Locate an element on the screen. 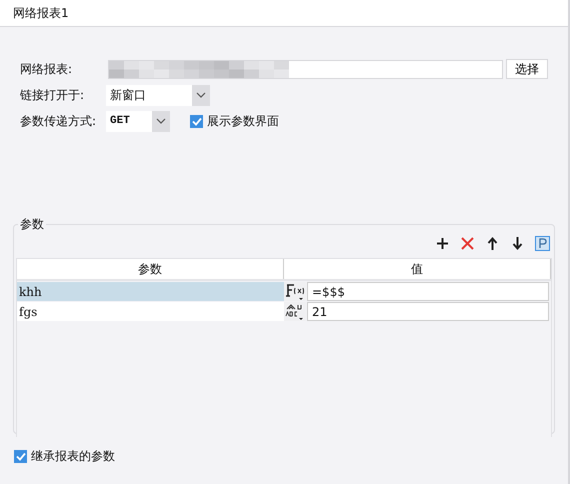 The image size is (570, 484). field-label: 链接打开于: is located at coordinates (53, 95).